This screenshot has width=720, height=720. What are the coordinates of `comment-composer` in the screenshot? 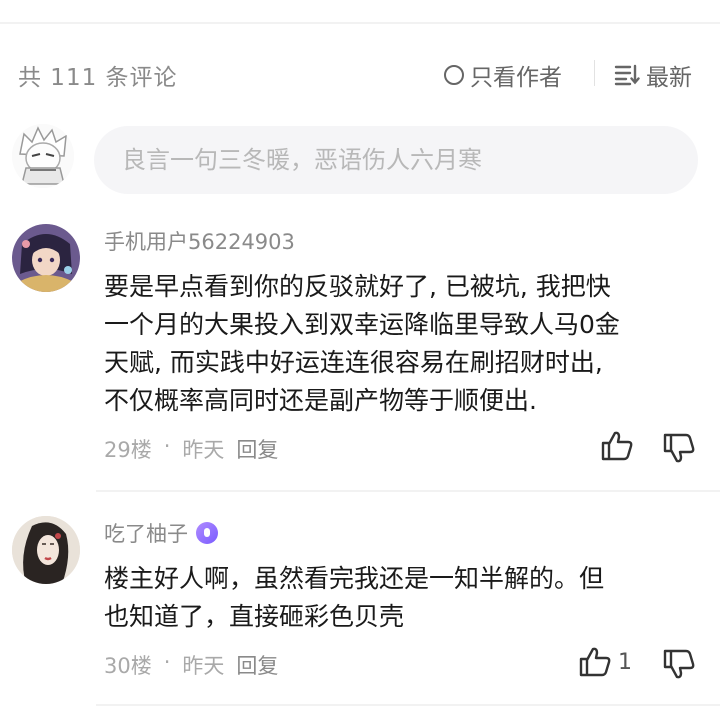 It's located at (360, 160).